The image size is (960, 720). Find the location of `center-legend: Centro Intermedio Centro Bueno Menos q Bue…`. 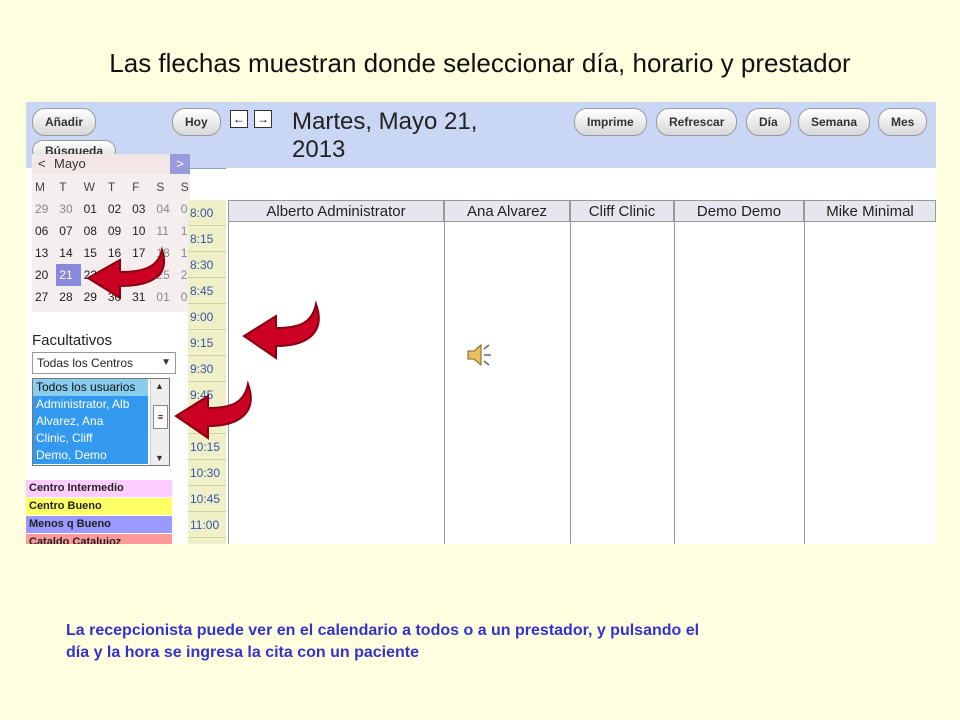

center-legend: Centro Intermedio Centro Bueno Menos q Bue… is located at coordinates (99, 512).